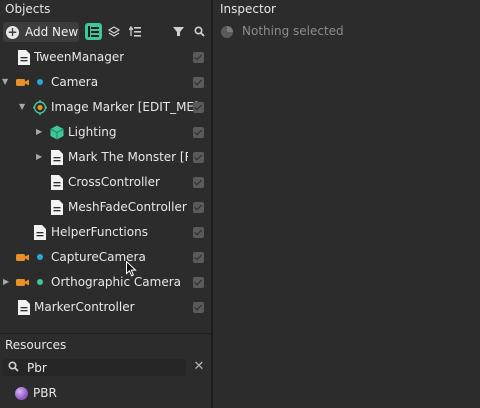  Describe the element at coordinates (57, 132) in the screenshot. I see `lighting-cube-icon` at that location.